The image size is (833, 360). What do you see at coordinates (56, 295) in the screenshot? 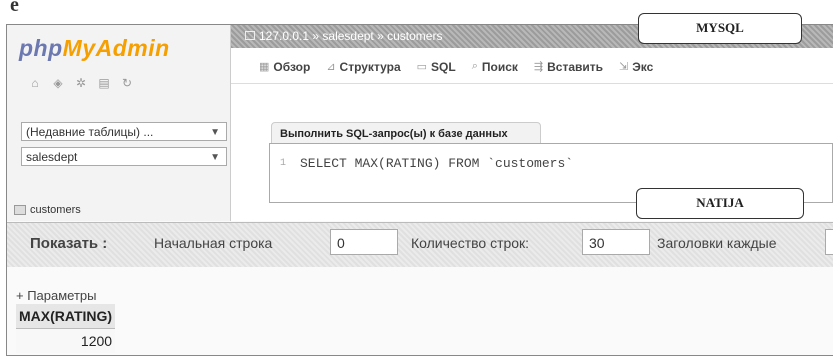
I see `options-toggle: + Параметры` at bounding box center [56, 295].